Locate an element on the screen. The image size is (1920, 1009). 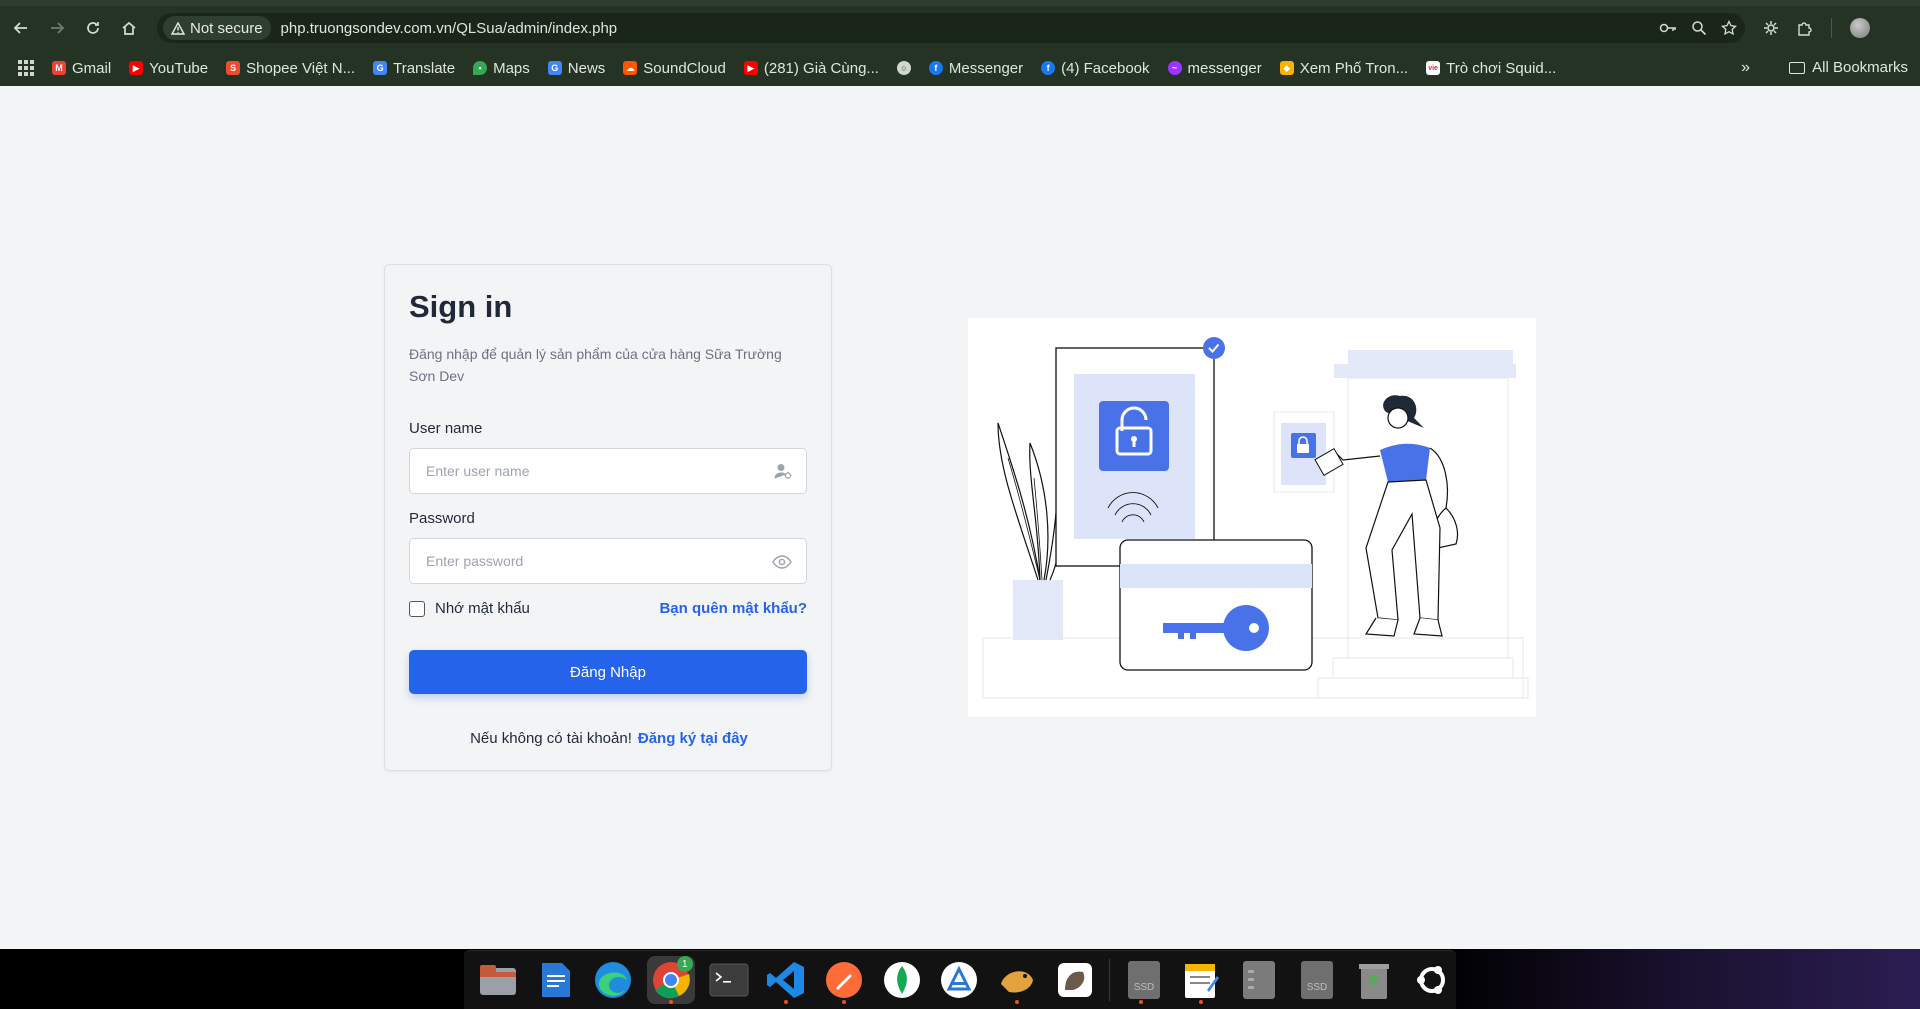
terminal-icon is located at coordinates (729, 980).